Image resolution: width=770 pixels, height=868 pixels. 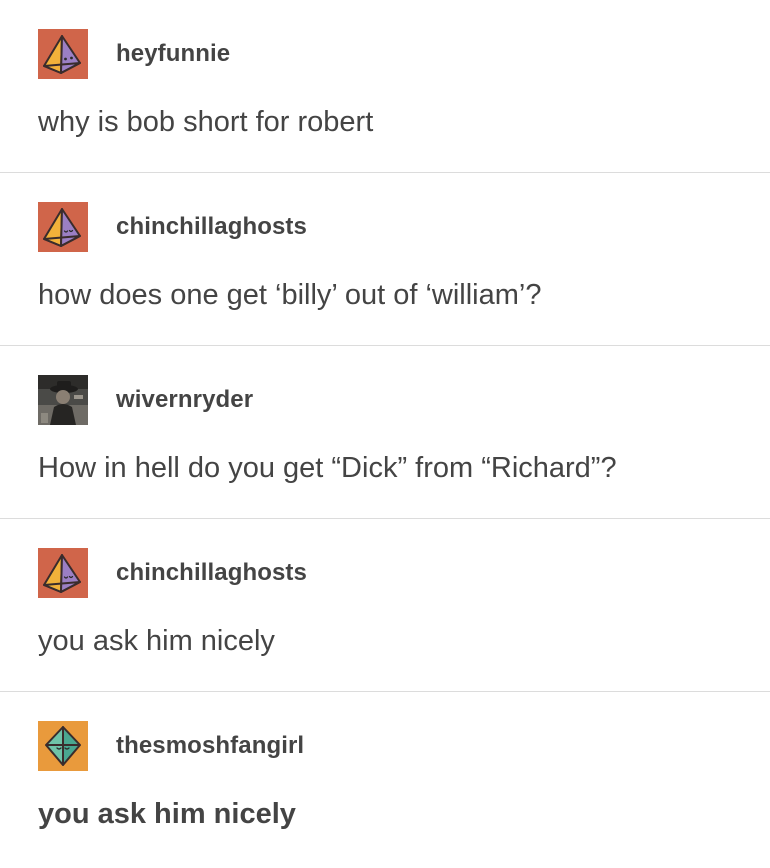 I want to click on post-header: wivernryder, so click(x=145, y=400).